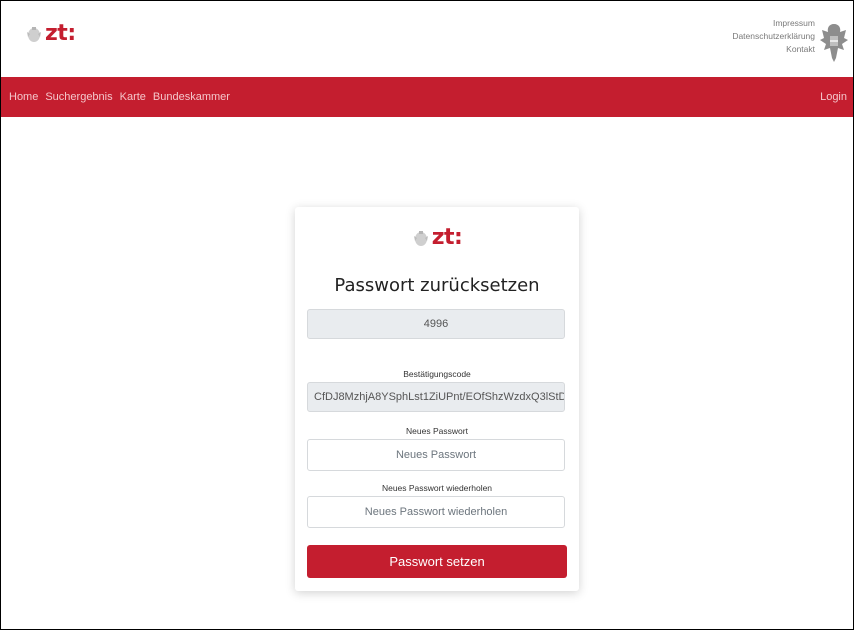 This screenshot has height=630, width=854. Describe the element at coordinates (447, 237) in the screenshot. I see `card-logo-text: zt:` at that location.